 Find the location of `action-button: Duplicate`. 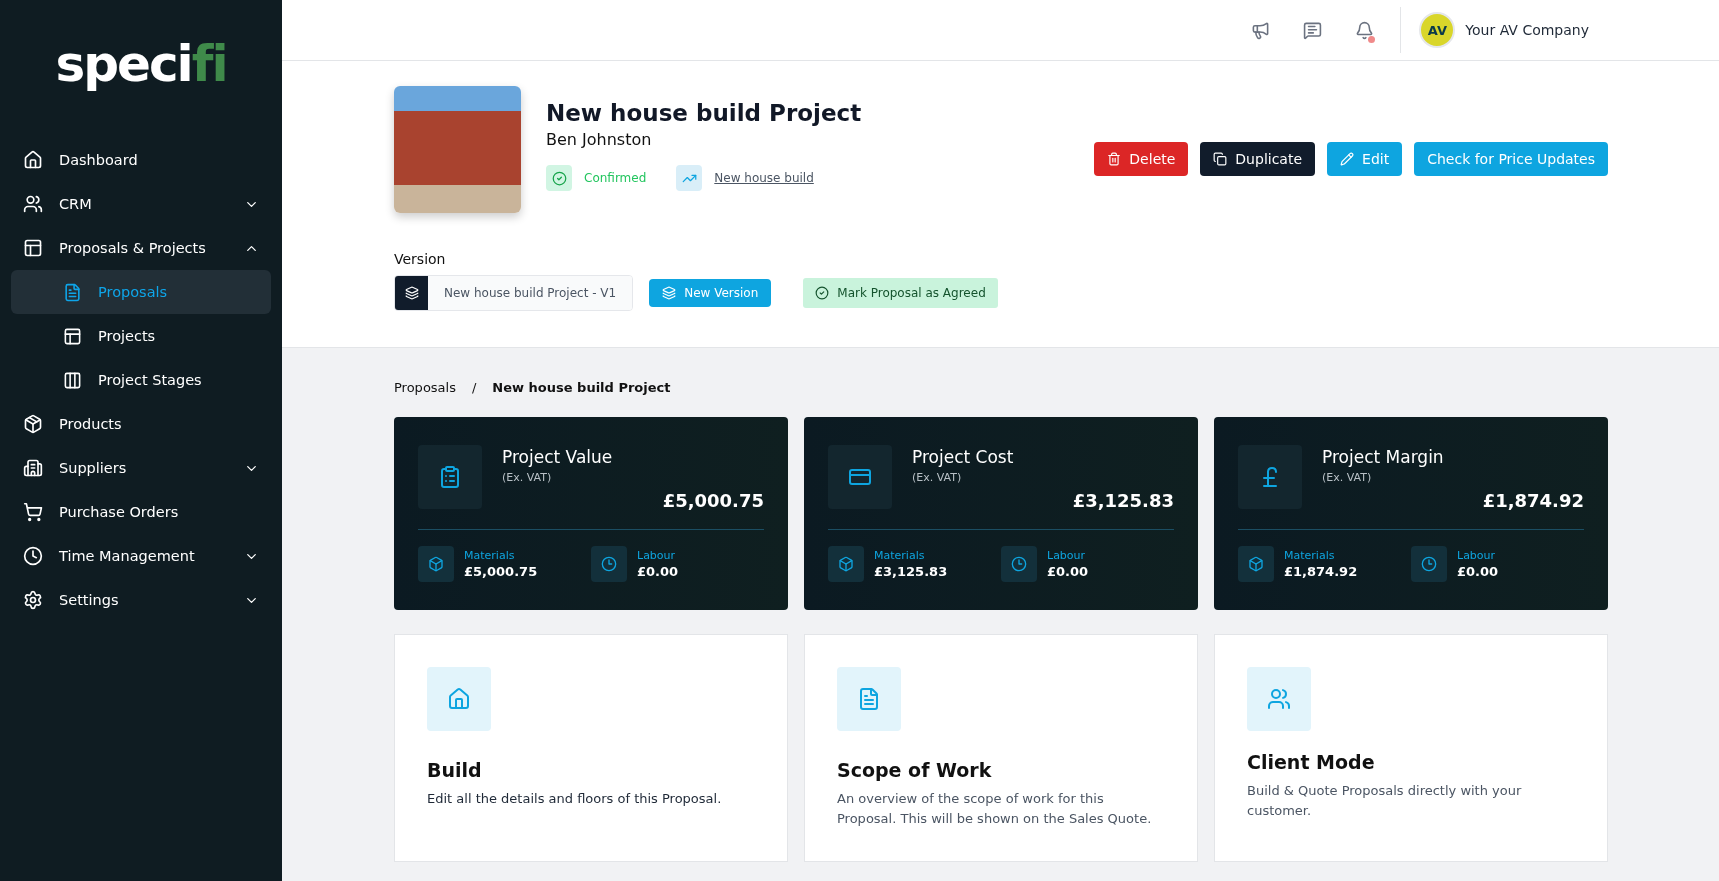

action-button: Duplicate is located at coordinates (1258, 159).